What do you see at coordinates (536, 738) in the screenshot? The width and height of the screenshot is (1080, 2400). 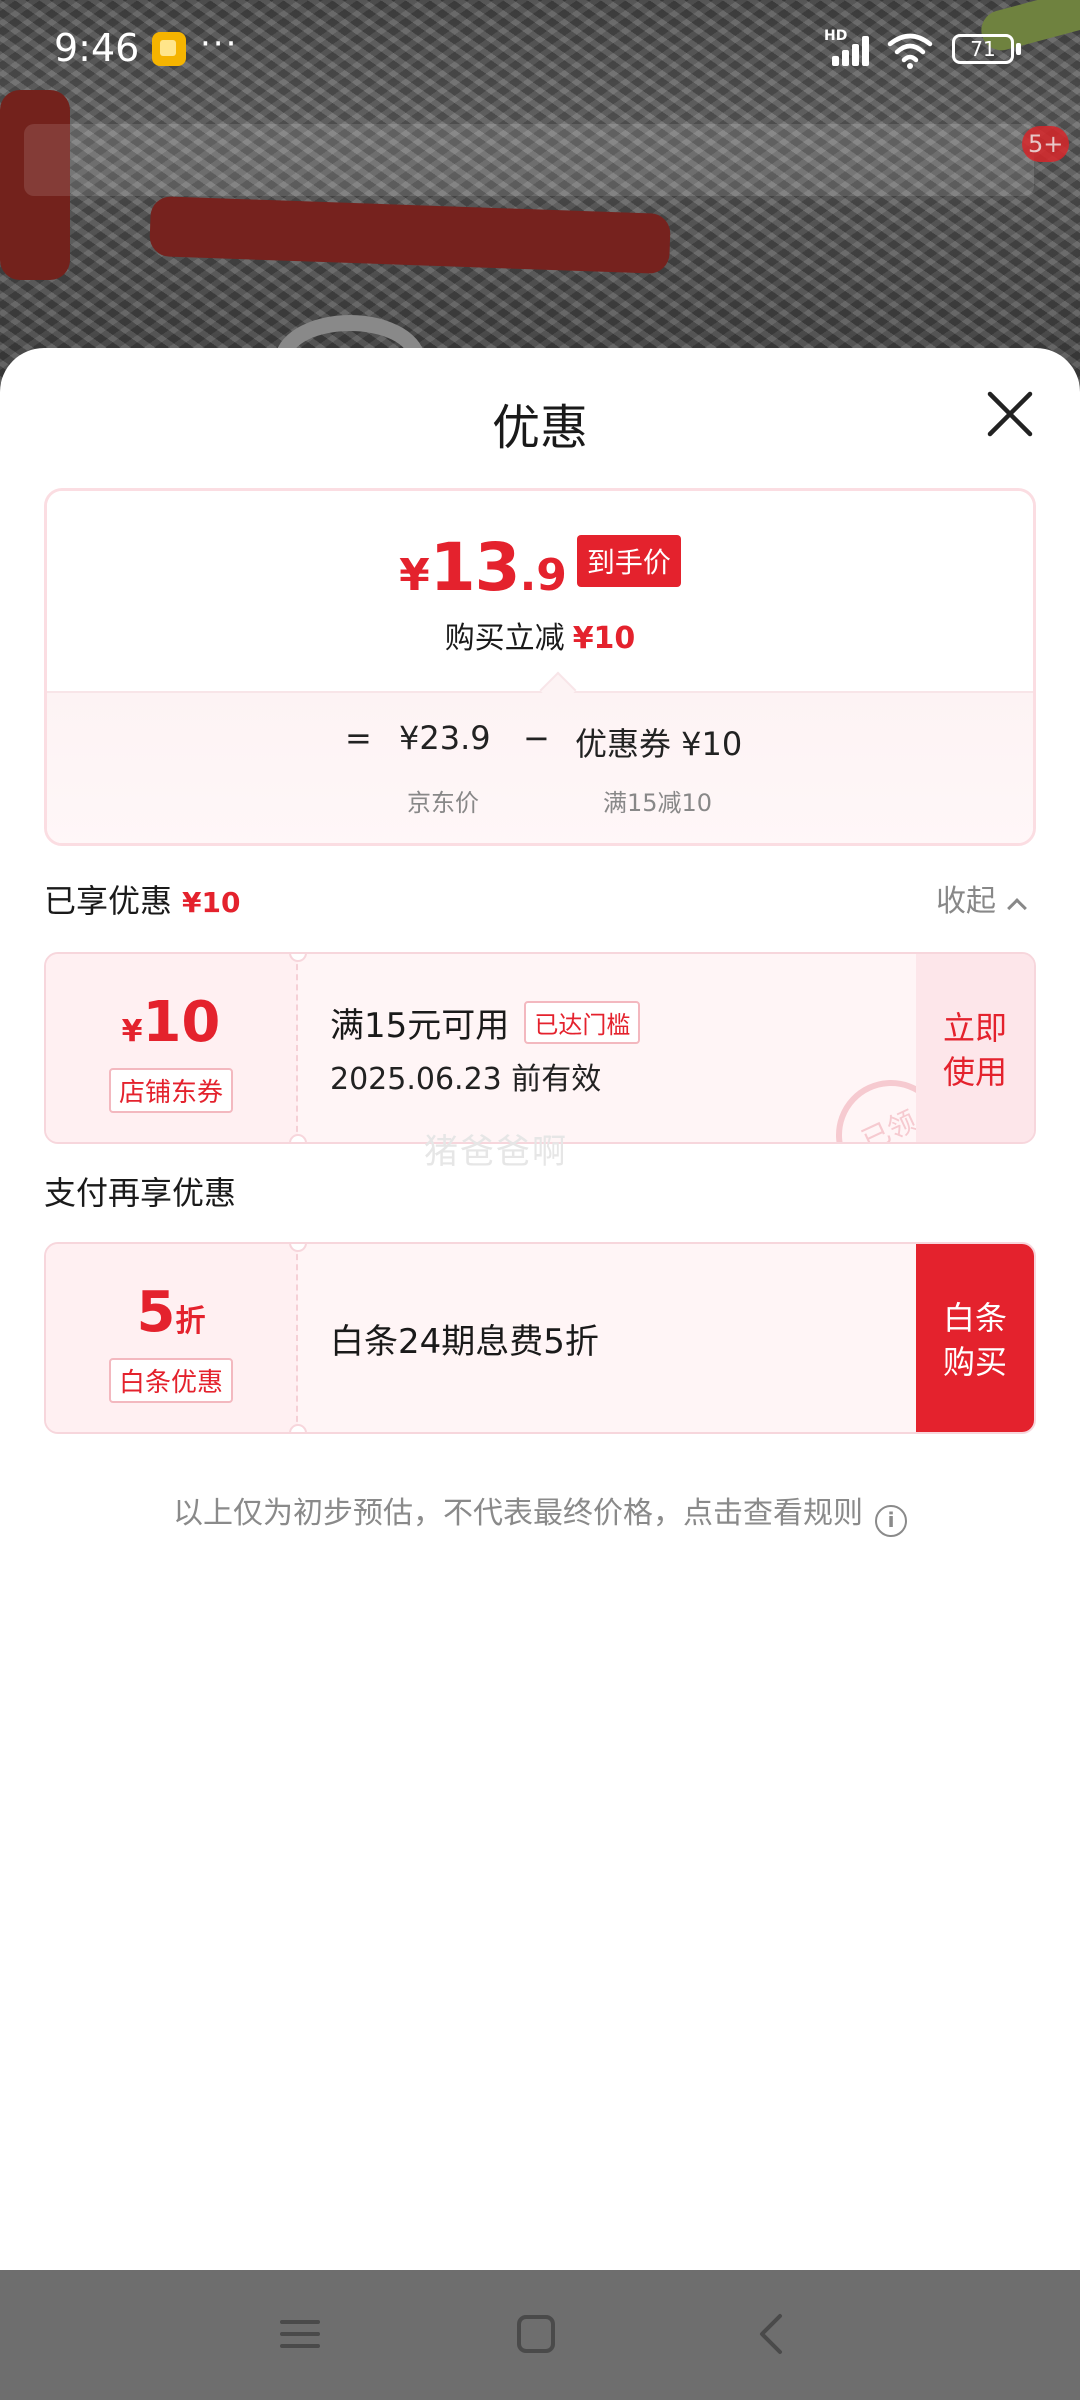 I see `formula-minus: −` at bounding box center [536, 738].